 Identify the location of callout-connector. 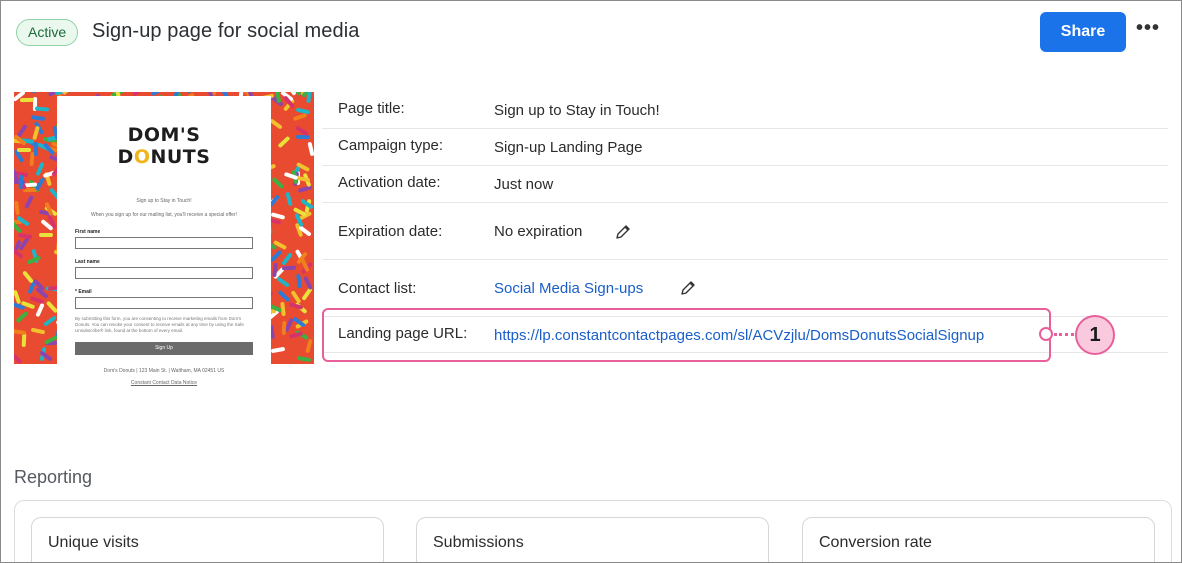
(1064, 334).